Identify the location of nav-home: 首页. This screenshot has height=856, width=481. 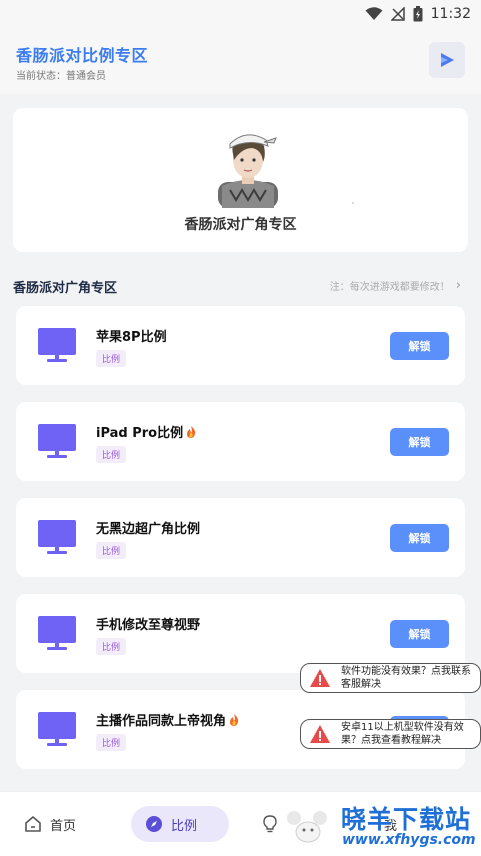
(50, 824).